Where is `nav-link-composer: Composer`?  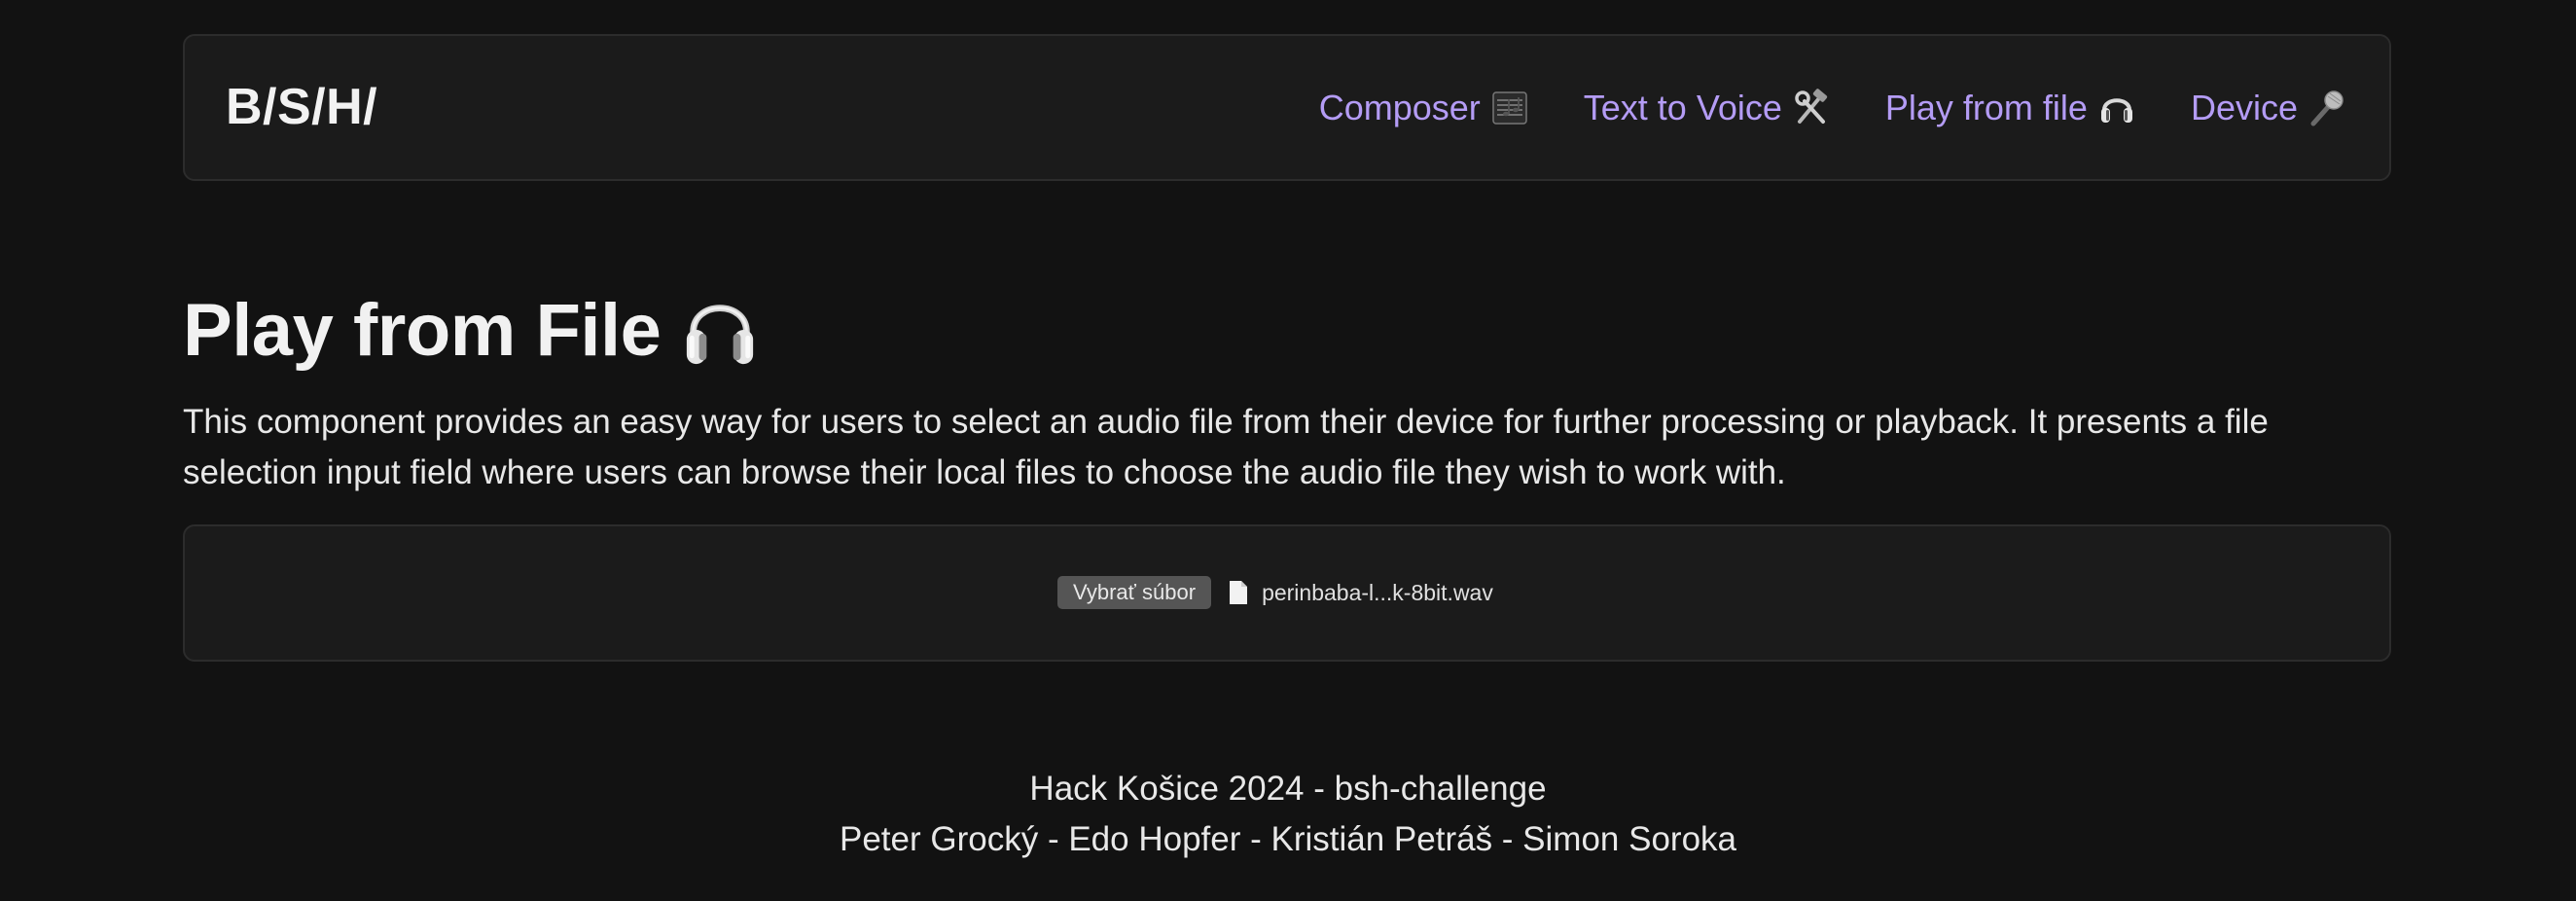
nav-link-composer: Composer is located at coordinates (1424, 108).